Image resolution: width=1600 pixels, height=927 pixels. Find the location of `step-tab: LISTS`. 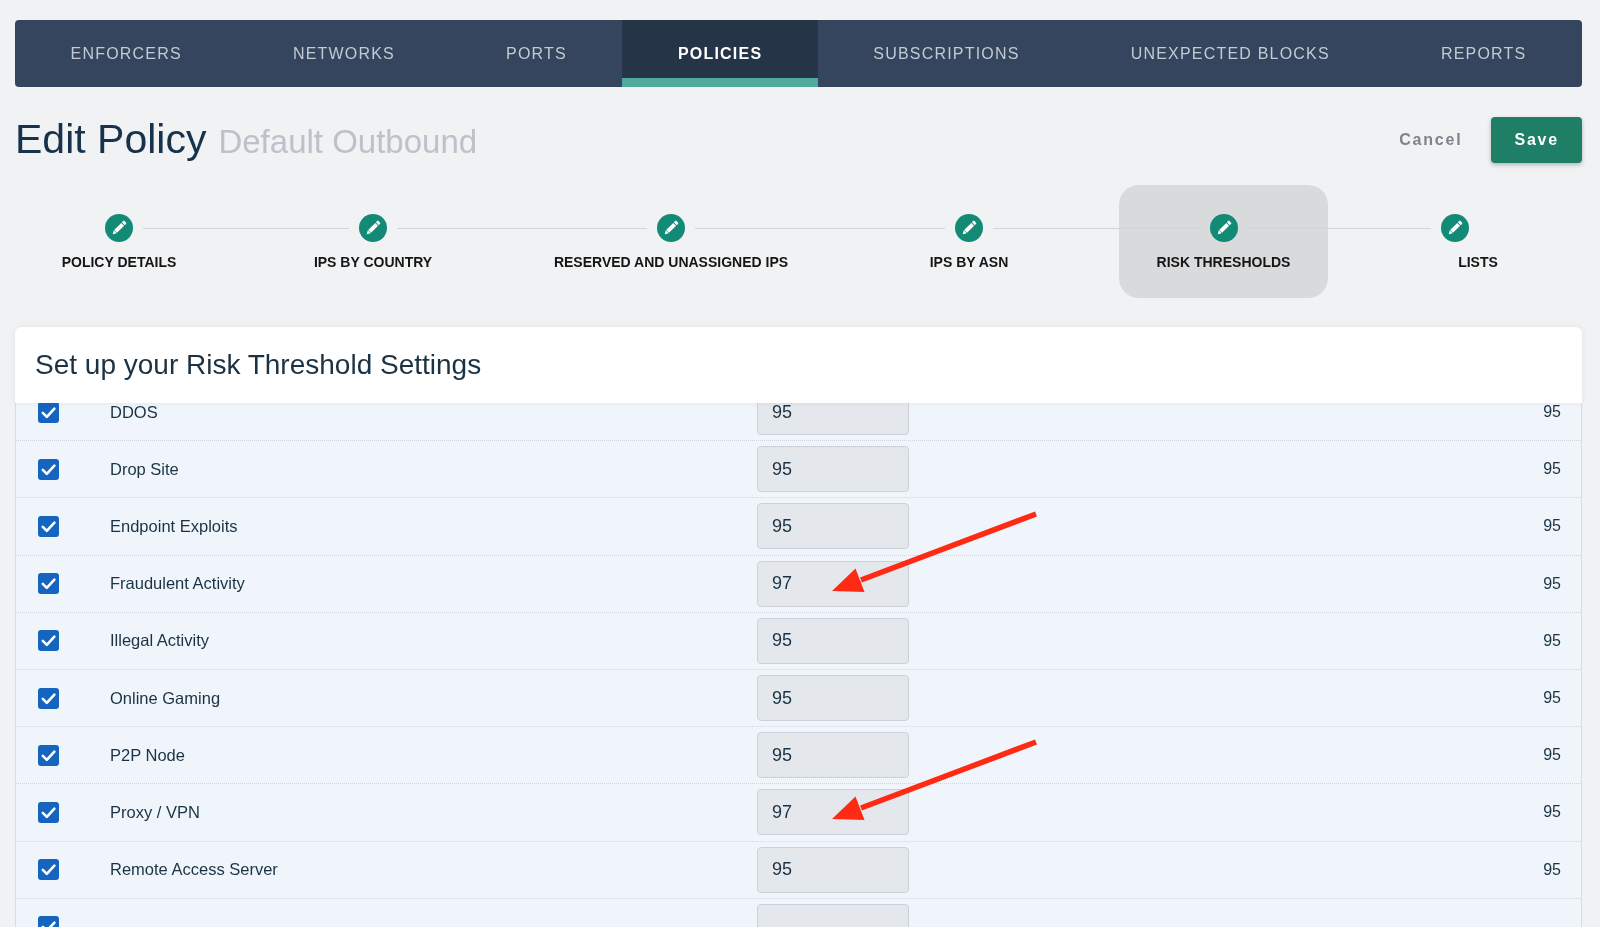

step-tab: LISTS is located at coordinates (1455, 241).